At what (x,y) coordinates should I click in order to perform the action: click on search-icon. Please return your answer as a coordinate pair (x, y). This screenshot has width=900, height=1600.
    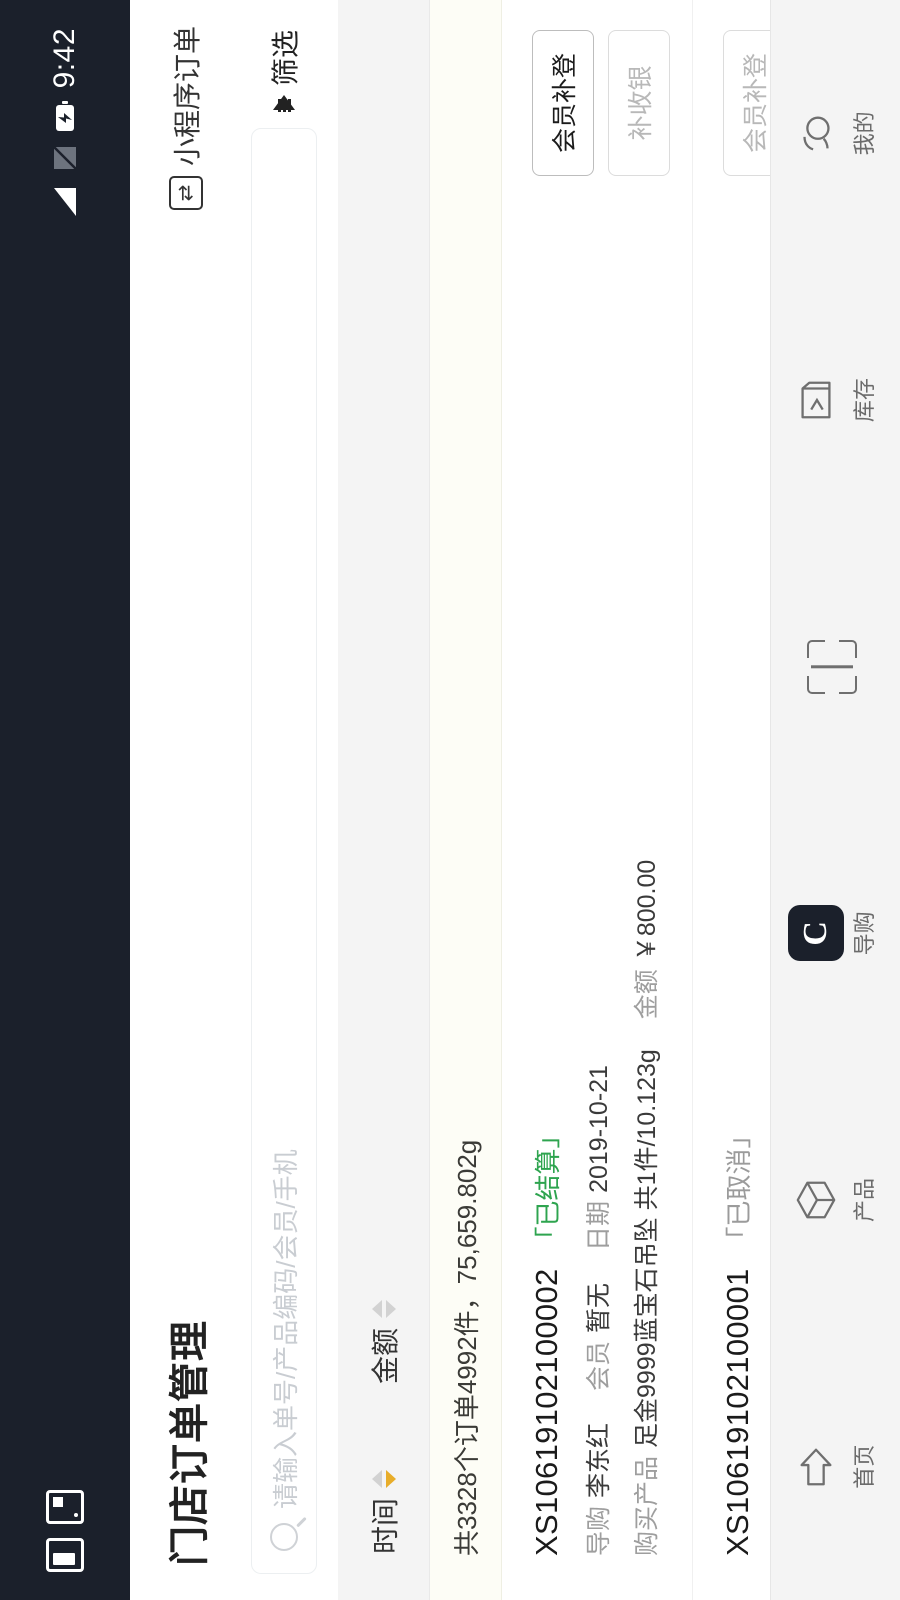
    Looking at the image, I should click on (284, 1537).